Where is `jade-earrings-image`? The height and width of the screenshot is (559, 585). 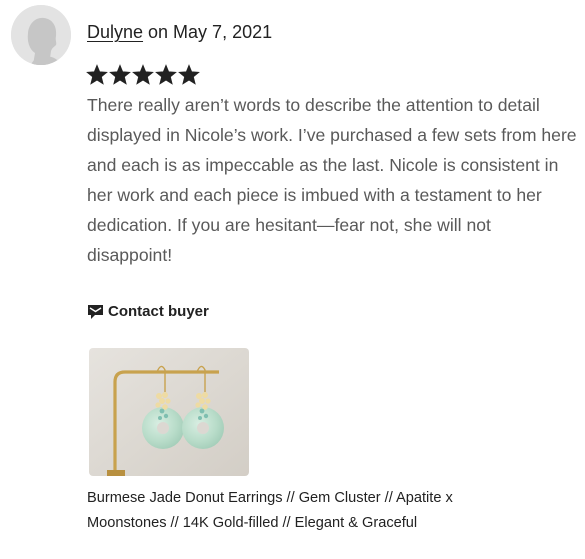 jade-earrings-image is located at coordinates (169, 412).